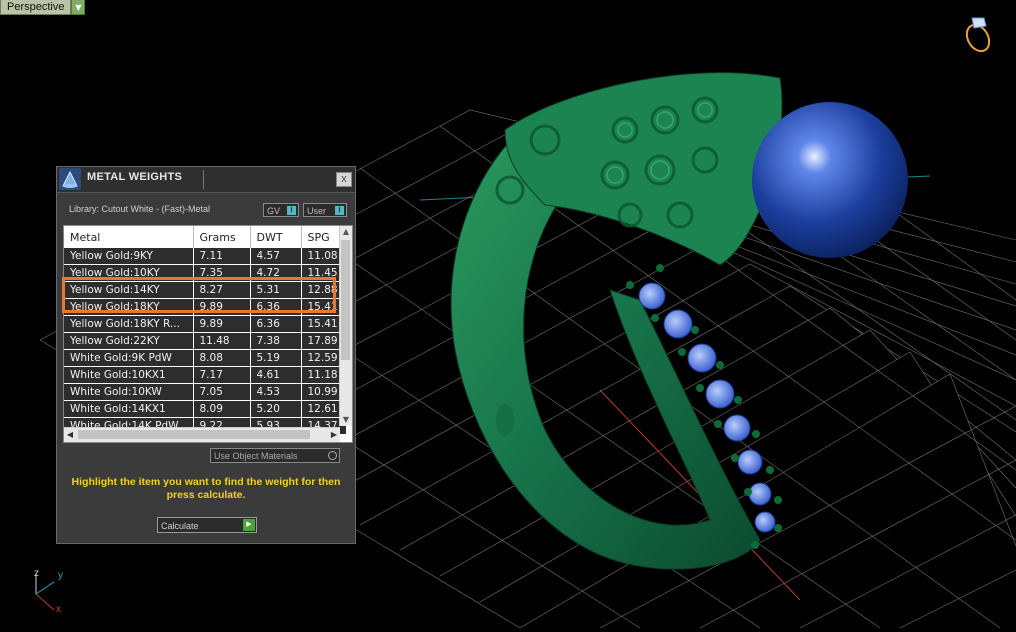  Describe the element at coordinates (256, 456) in the screenshot. I see `use-object-materials-label: Use Object Materials` at that location.